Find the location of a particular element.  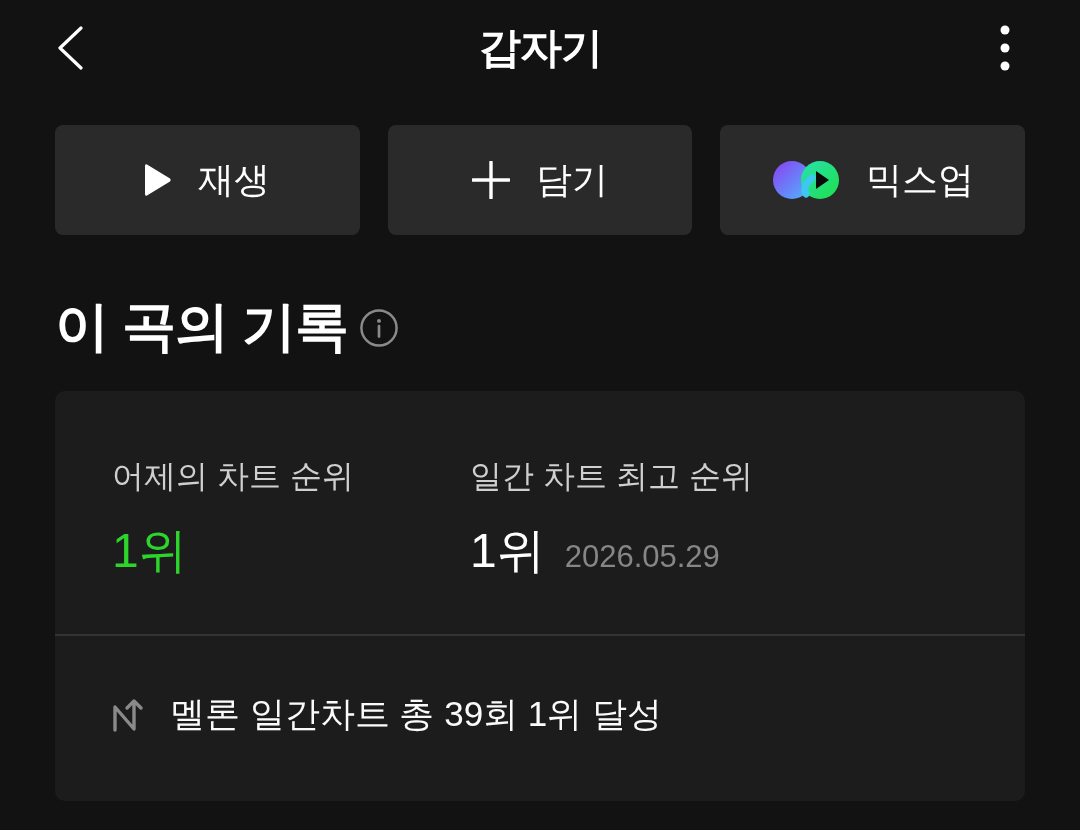

plus-icon is located at coordinates (491, 180).